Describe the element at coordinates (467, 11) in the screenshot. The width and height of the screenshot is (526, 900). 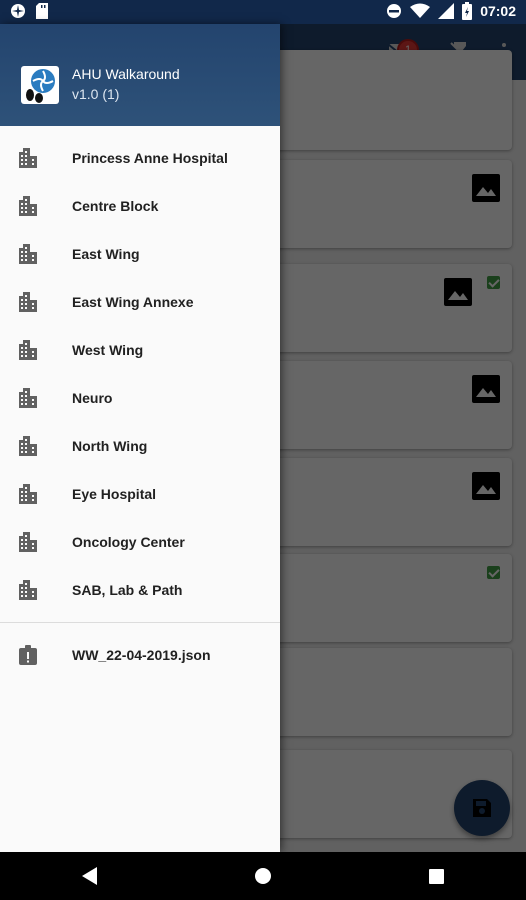
I see `battery-icon` at that location.